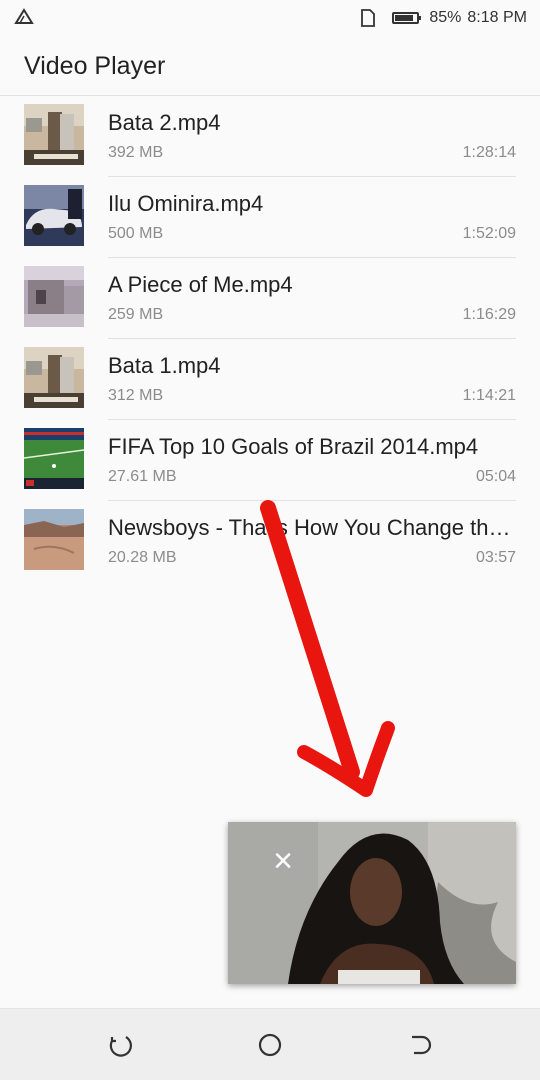 This screenshot has width=540, height=1080. What do you see at coordinates (142, 557) in the screenshot?
I see `video-size: 20.28 MB` at bounding box center [142, 557].